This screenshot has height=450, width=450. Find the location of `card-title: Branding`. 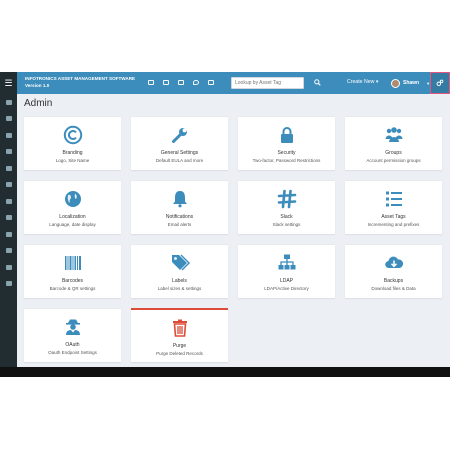

card-title: Branding is located at coordinates (72, 153).